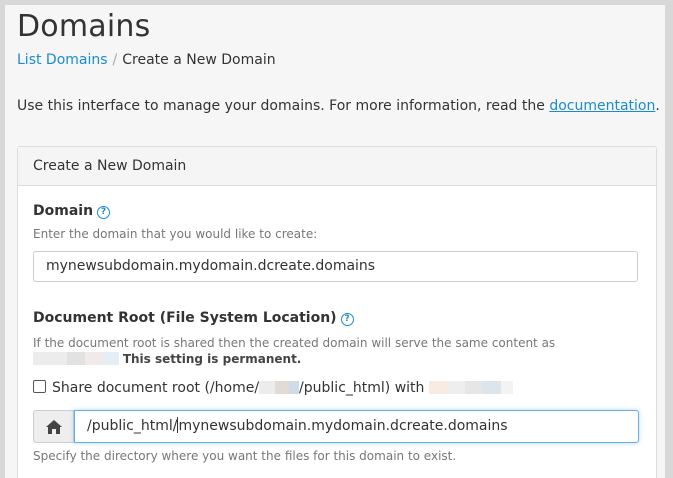 The width and height of the screenshot is (673, 478). Describe the element at coordinates (212, 359) in the screenshot. I see `permanent-note: This setting is permanent.` at that location.